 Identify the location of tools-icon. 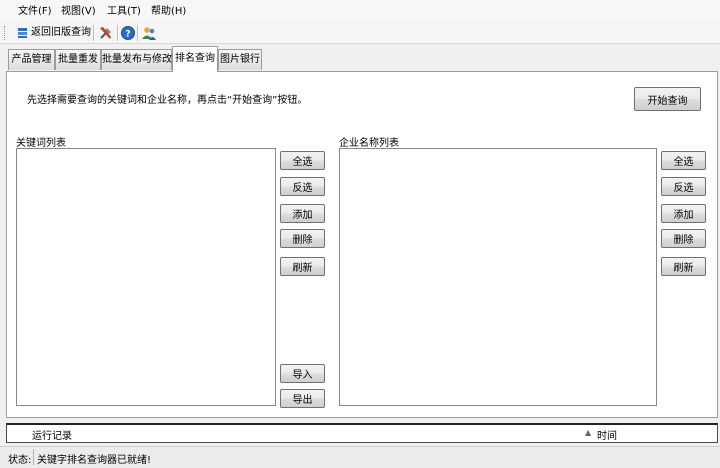
(105, 33).